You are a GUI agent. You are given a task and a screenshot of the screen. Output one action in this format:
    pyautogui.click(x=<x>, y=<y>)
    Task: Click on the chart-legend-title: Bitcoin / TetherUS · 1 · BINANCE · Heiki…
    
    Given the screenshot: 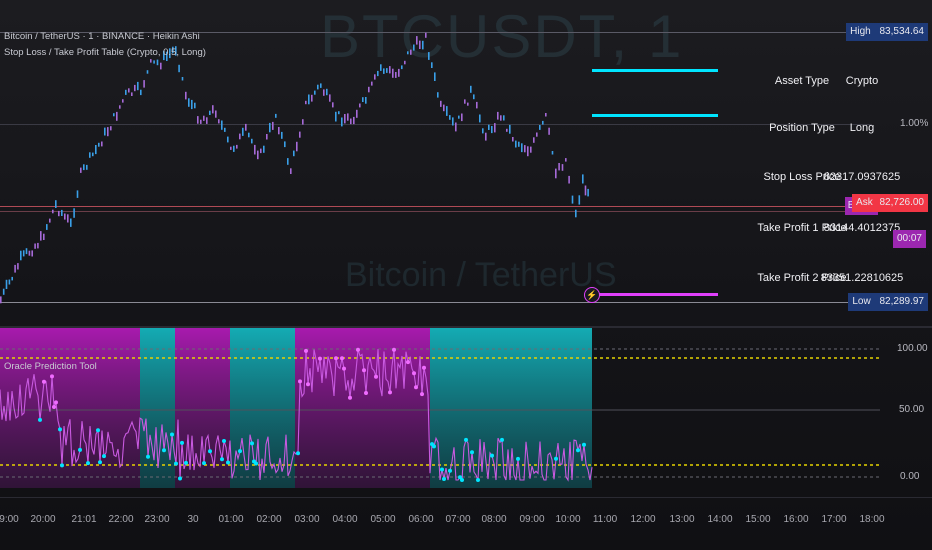 What is the action you would take?
    pyautogui.click(x=102, y=36)
    